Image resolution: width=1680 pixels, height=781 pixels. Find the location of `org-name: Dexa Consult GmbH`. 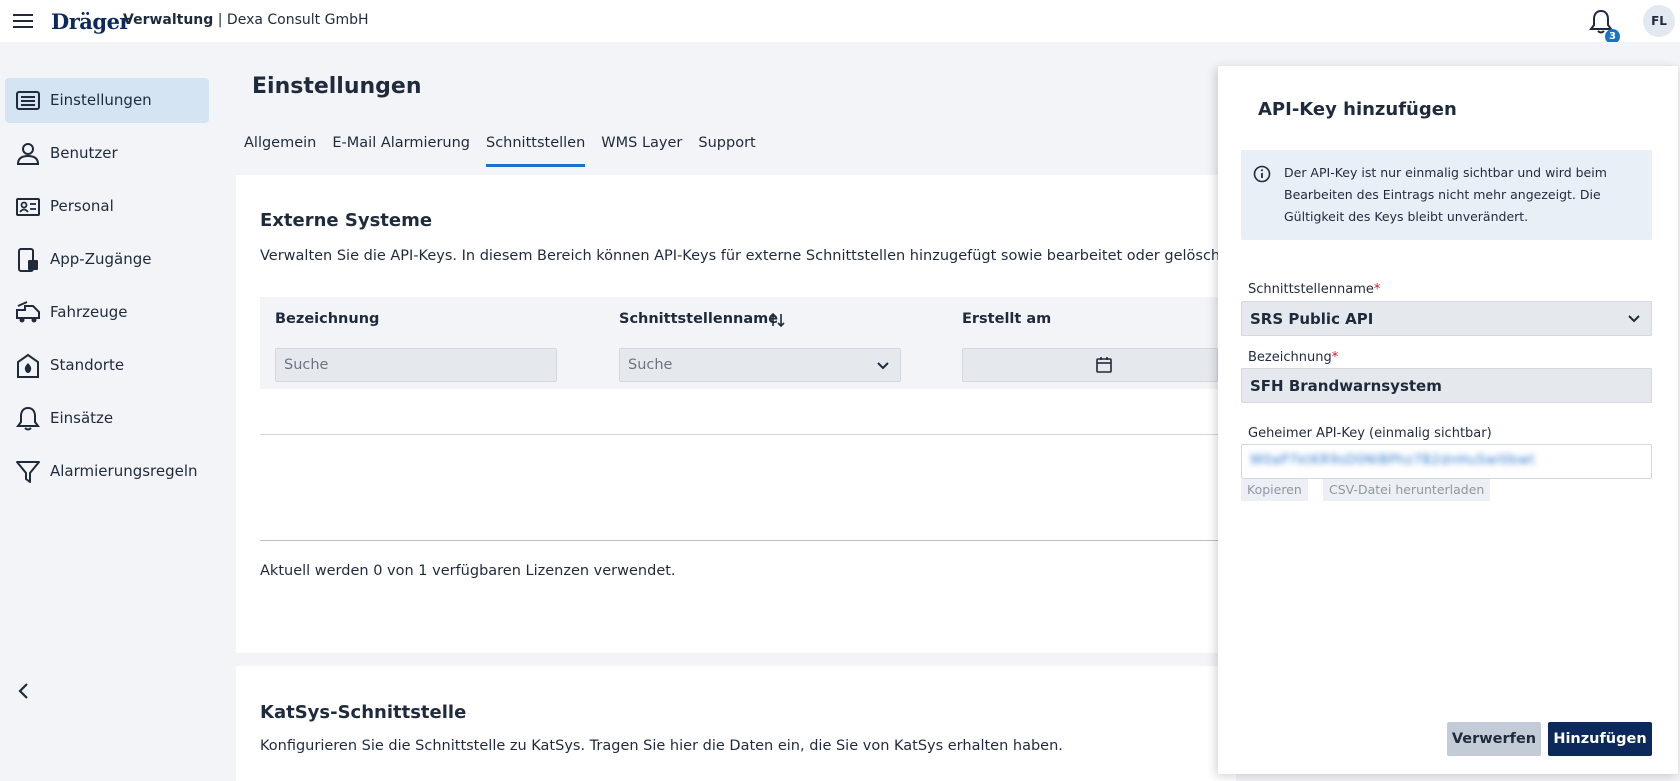

org-name: Dexa Consult GmbH is located at coordinates (297, 20).